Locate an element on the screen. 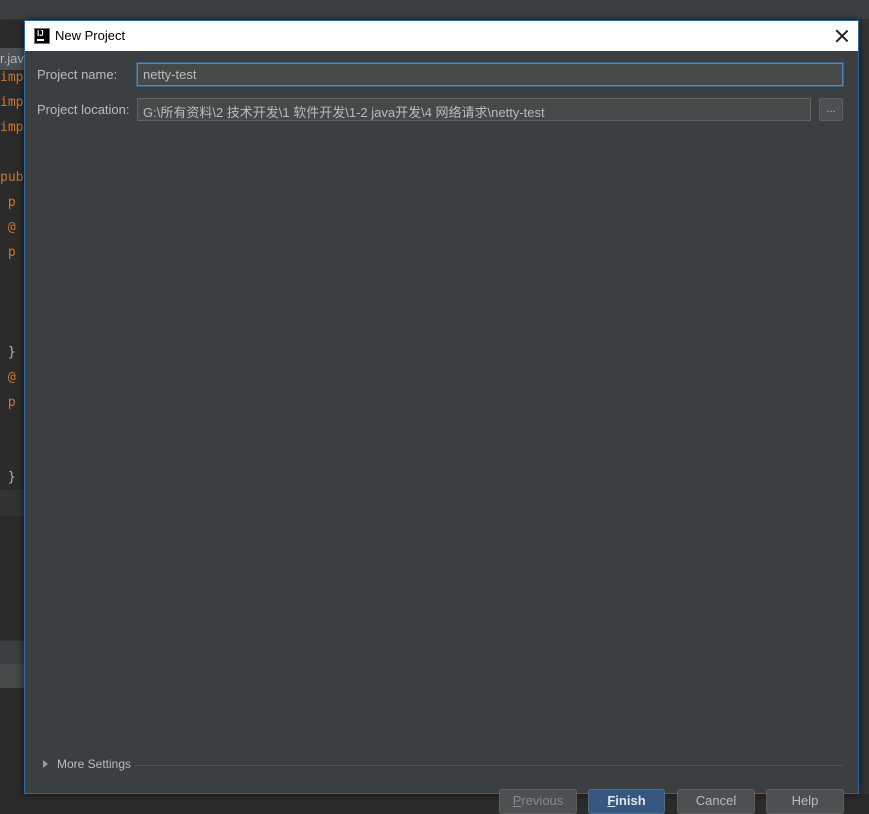  expand-triangle-icon is located at coordinates (45, 764).